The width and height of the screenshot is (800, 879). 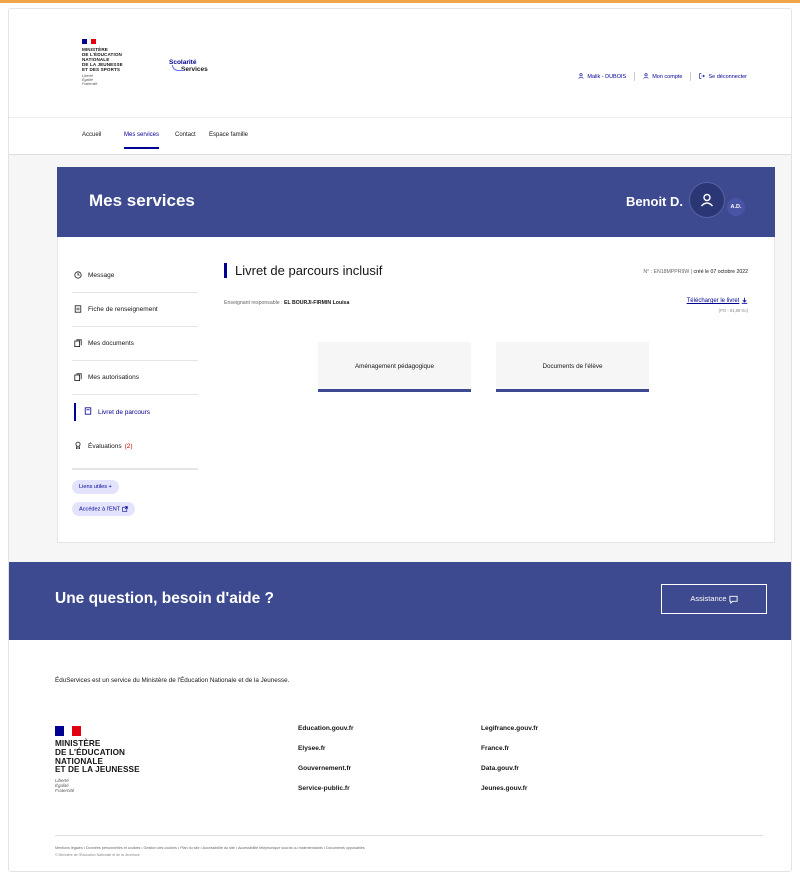 I want to click on header-user-name: Malik - DUBOIS, so click(x=606, y=77).